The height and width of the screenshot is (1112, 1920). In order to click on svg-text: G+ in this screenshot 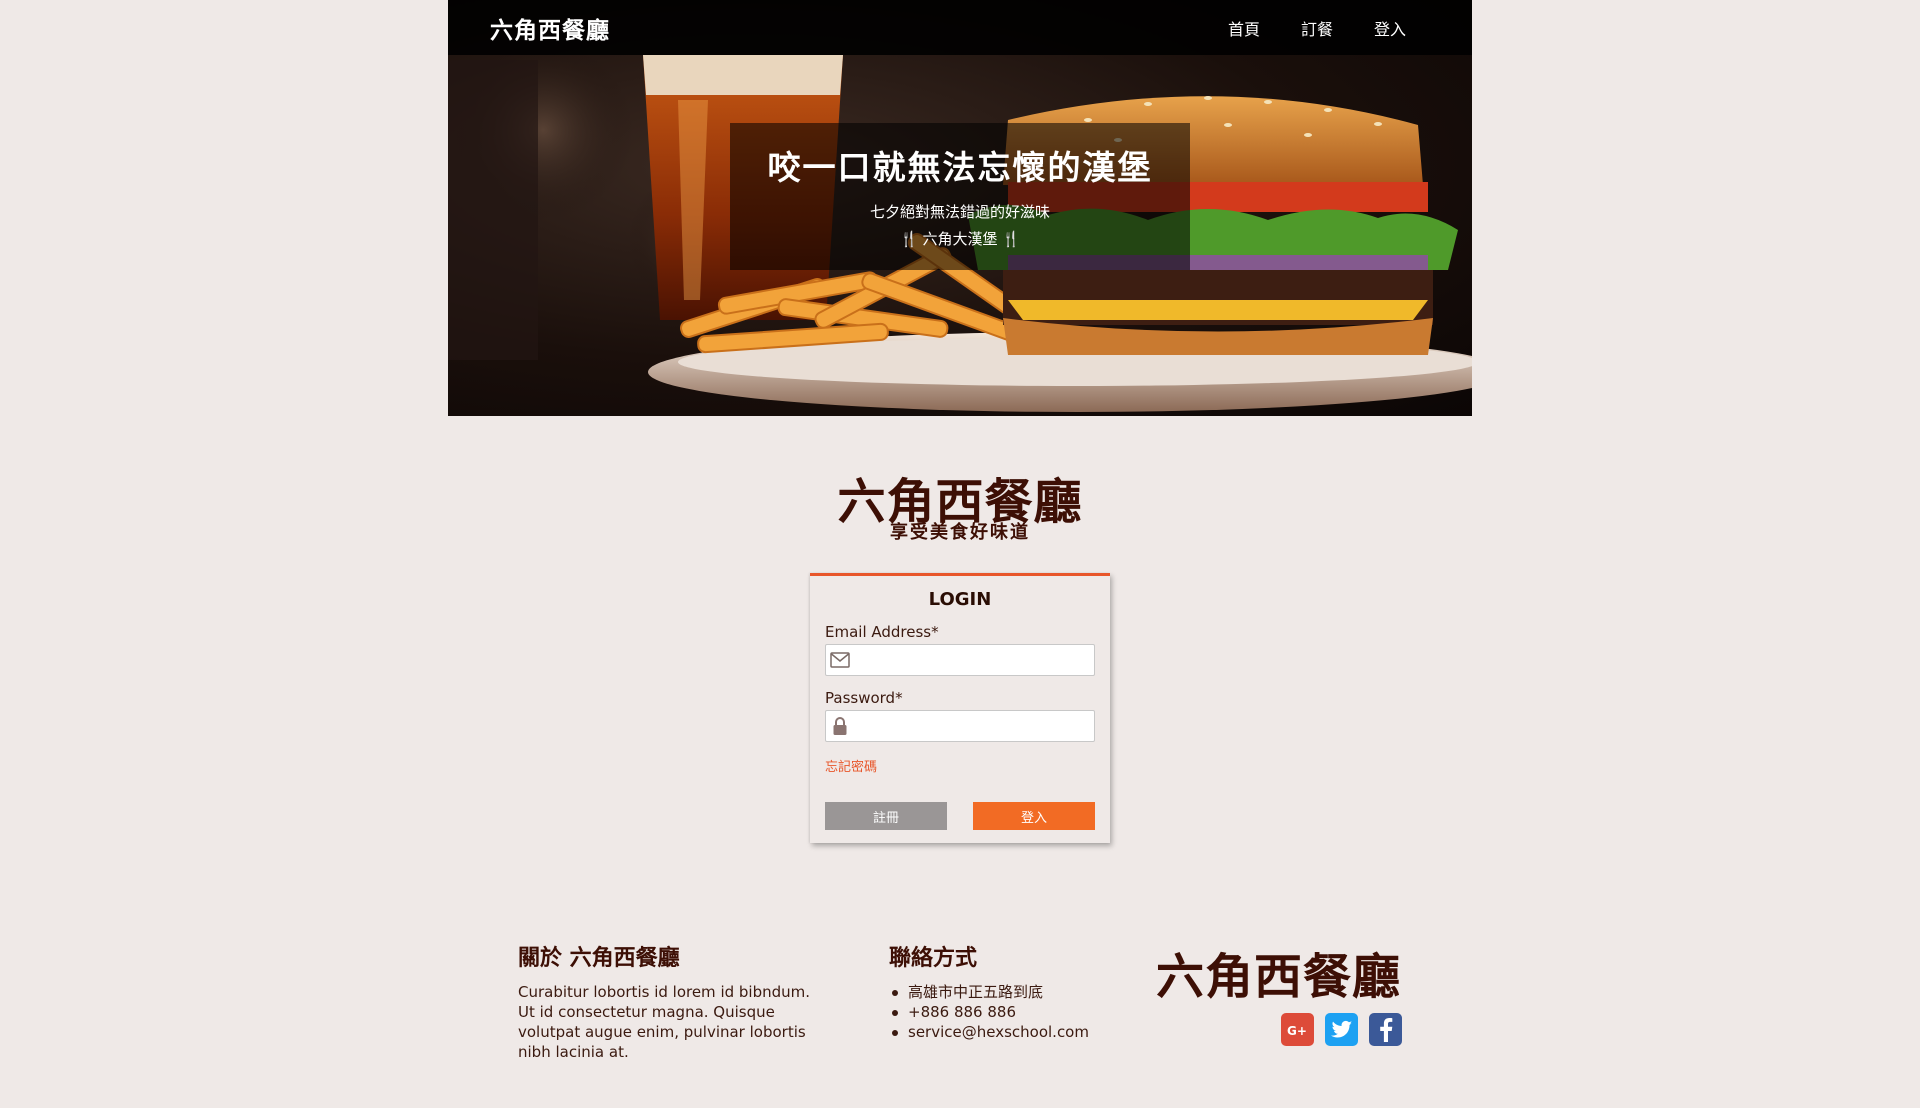, I will do `click(1297, 1030)`.